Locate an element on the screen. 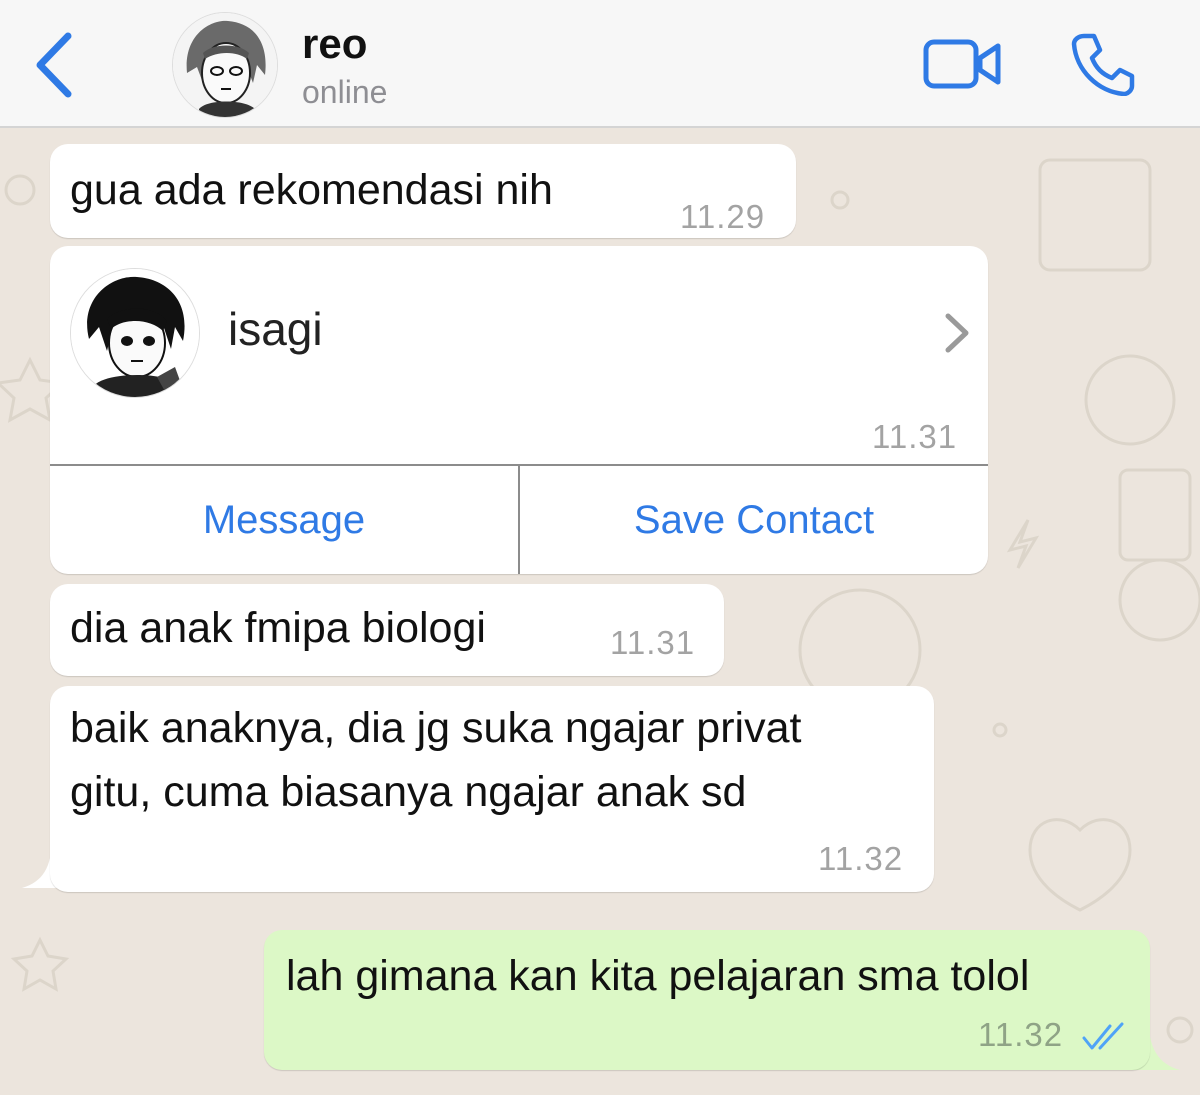 The width and height of the screenshot is (1200, 1095). message-text-line: gitu, cuma biasanya ngajar anak sd is located at coordinates (408, 792).